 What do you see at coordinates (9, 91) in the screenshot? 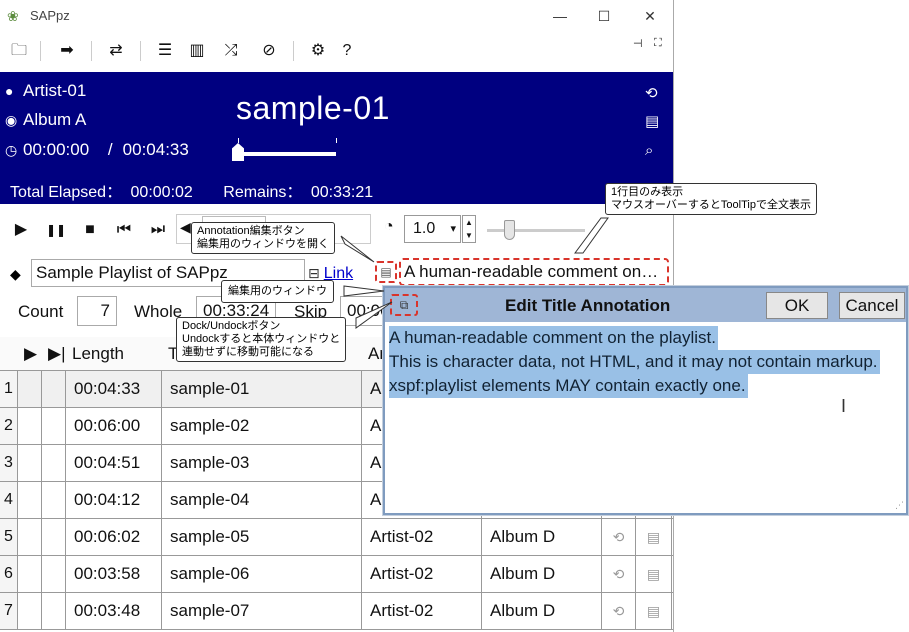
I see `user-icon: ●` at bounding box center [9, 91].